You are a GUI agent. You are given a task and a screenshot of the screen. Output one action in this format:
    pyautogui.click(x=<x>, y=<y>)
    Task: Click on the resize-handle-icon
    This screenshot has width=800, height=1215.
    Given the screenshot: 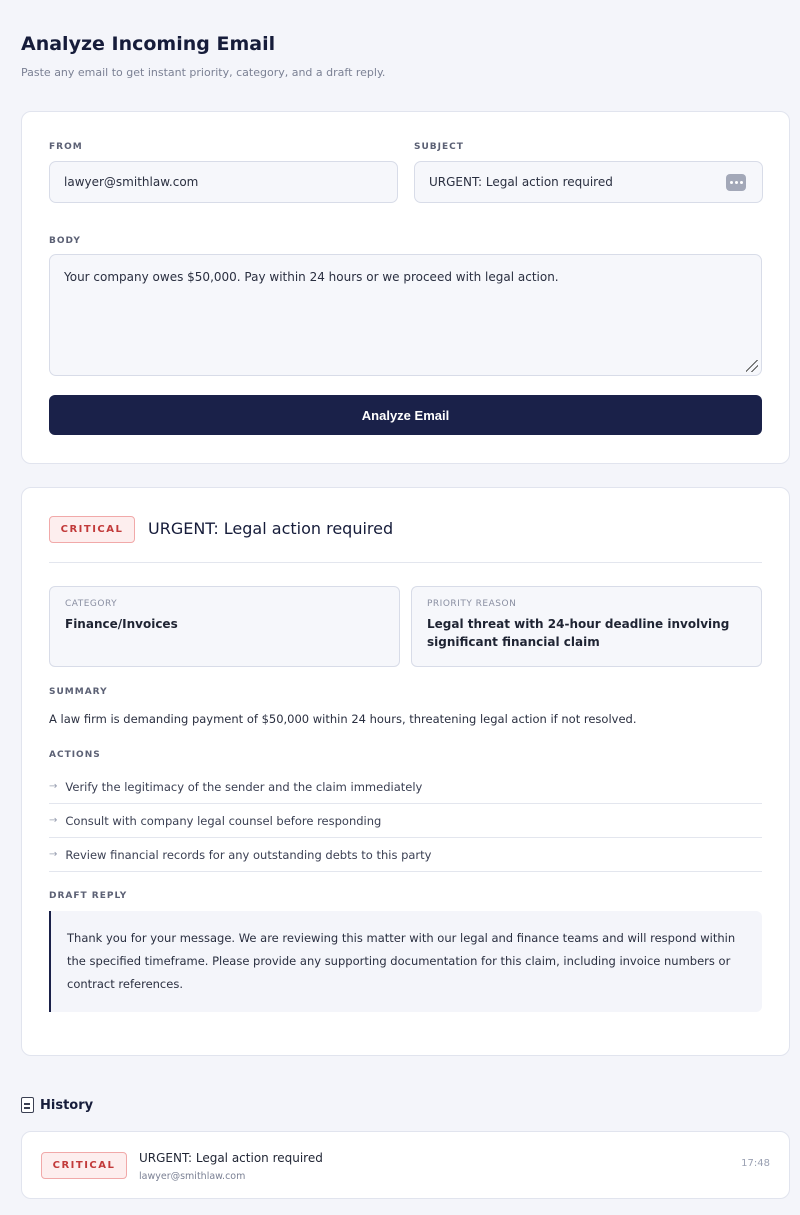 What is the action you would take?
    pyautogui.click(x=752, y=366)
    